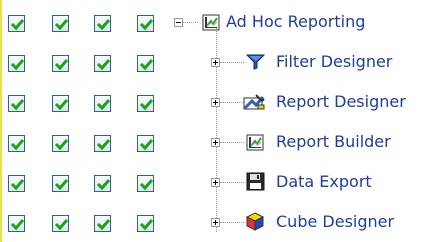  I want to click on tree-node-label: Data Export, so click(324, 182).